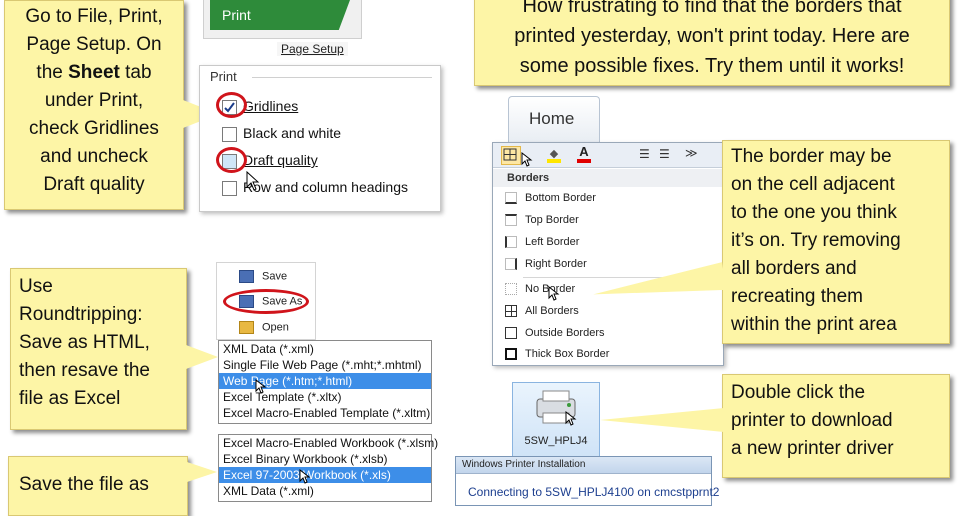 The image size is (960, 516). What do you see at coordinates (264, 327) in the screenshot?
I see `open-menu-item: Open` at bounding box center [264, 327].